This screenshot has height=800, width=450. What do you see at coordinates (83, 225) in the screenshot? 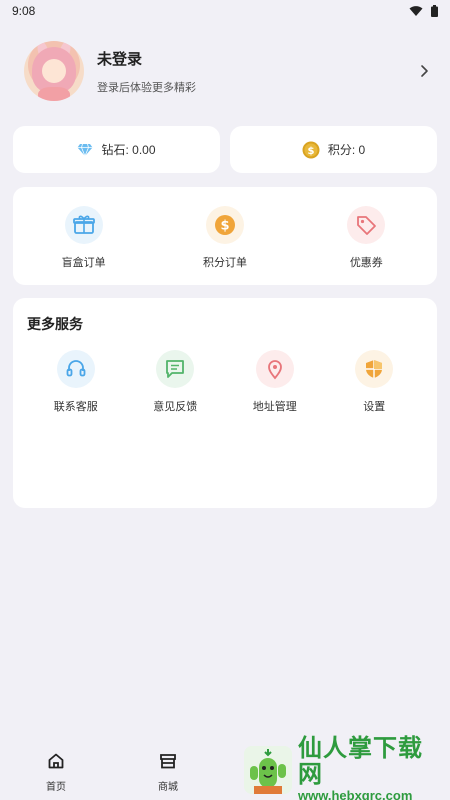
I see `gift-box-icon` at bounding box center [83, 225].